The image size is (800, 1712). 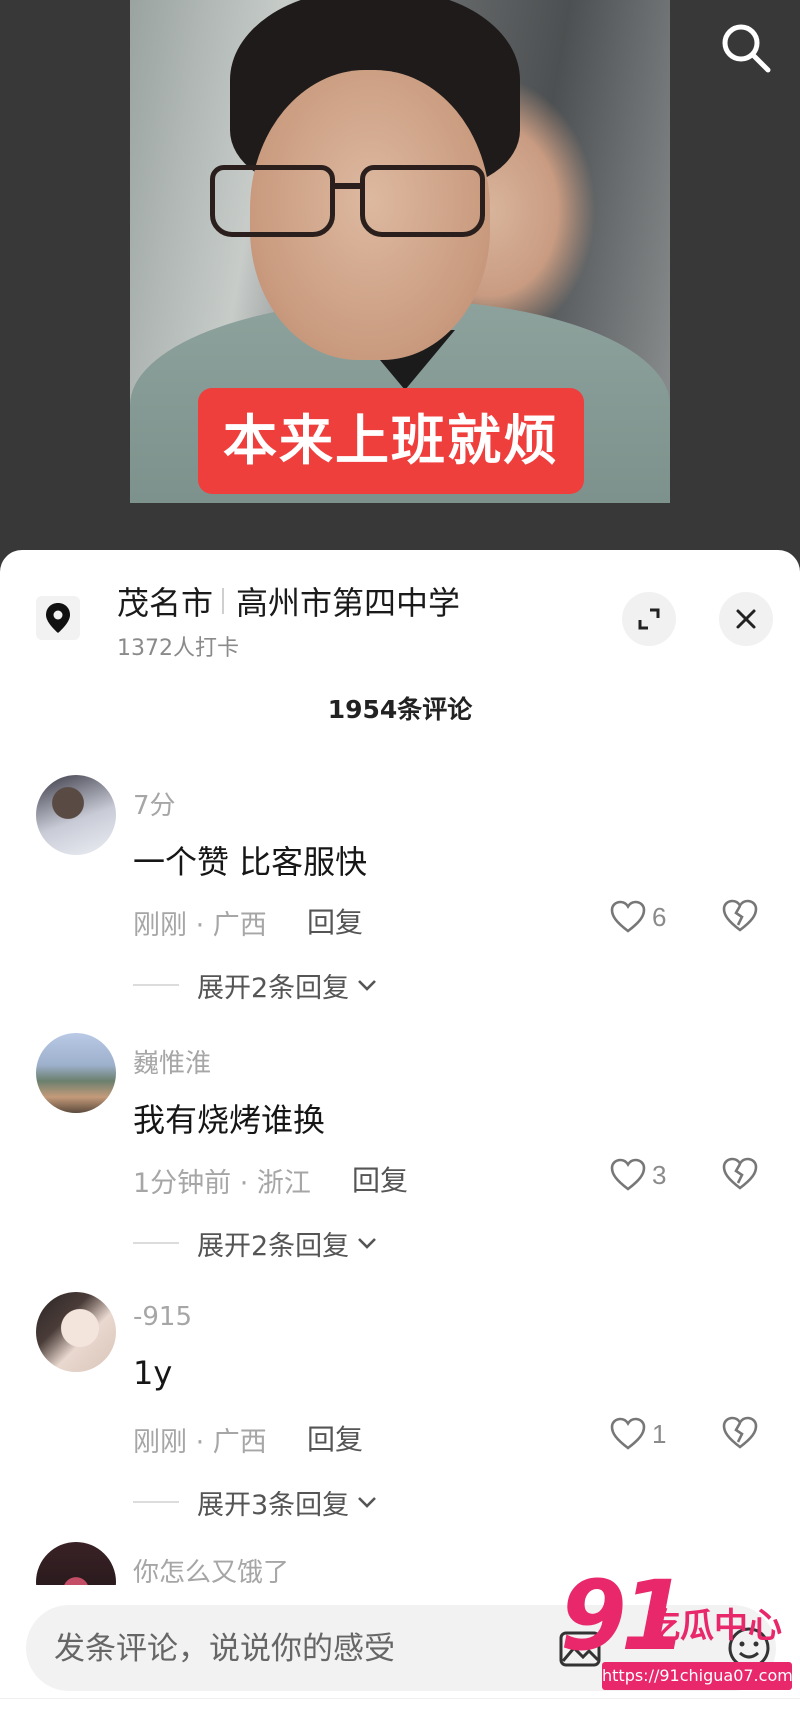 I want to click on location-checkins: 1372人打卡, so click(x=178, y=648).